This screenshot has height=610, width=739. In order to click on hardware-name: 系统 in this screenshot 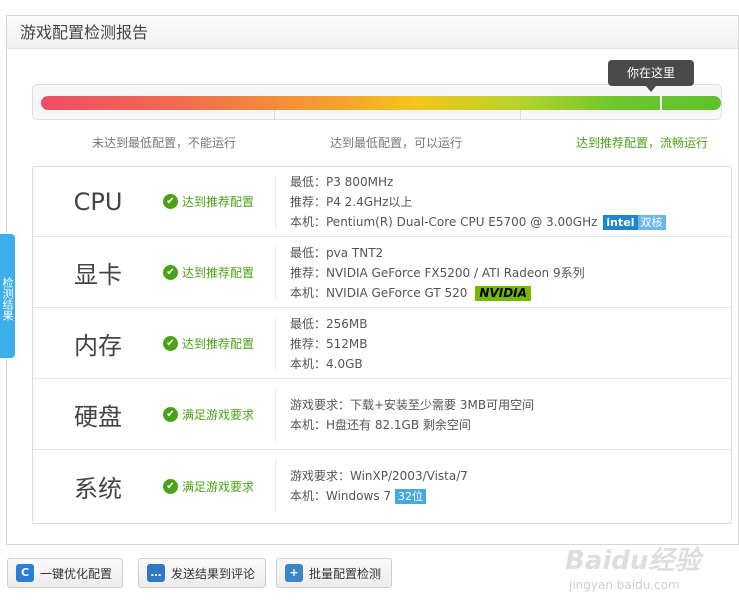, I will do `click(98, 488)`.